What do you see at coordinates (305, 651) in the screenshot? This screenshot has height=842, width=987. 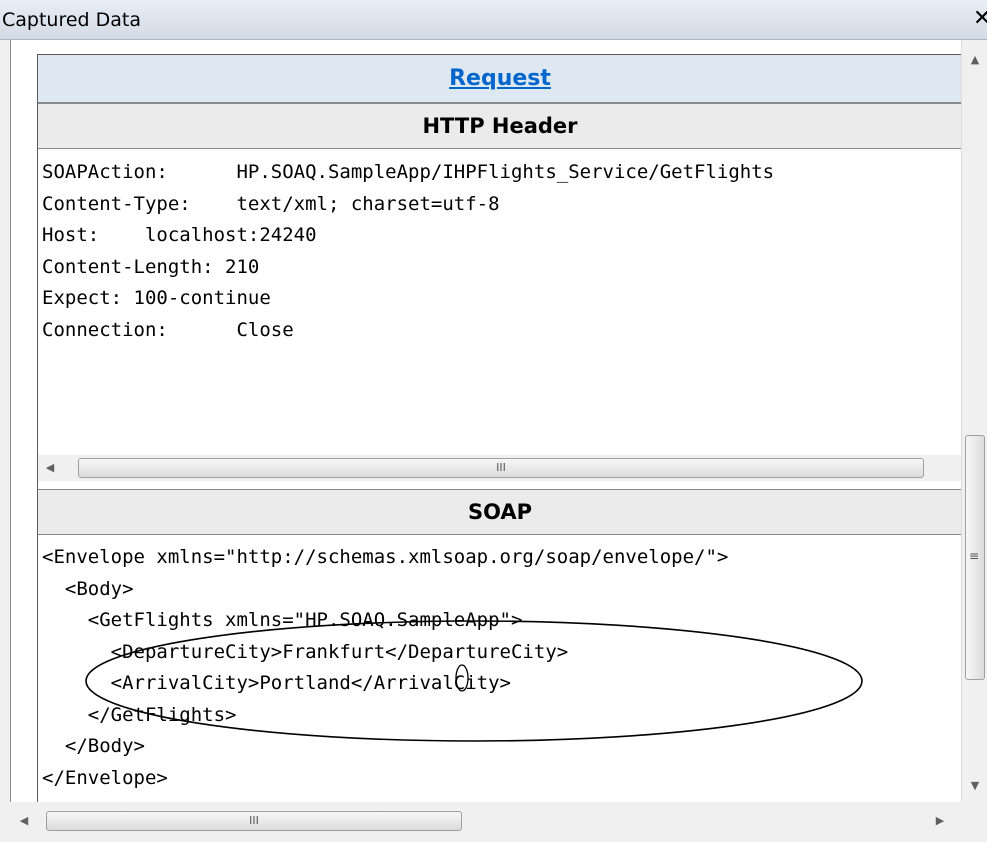 I see `soap-line: <DepartureCity>Frankfurt</DepartureCity>` at bounding box center [305, 651].